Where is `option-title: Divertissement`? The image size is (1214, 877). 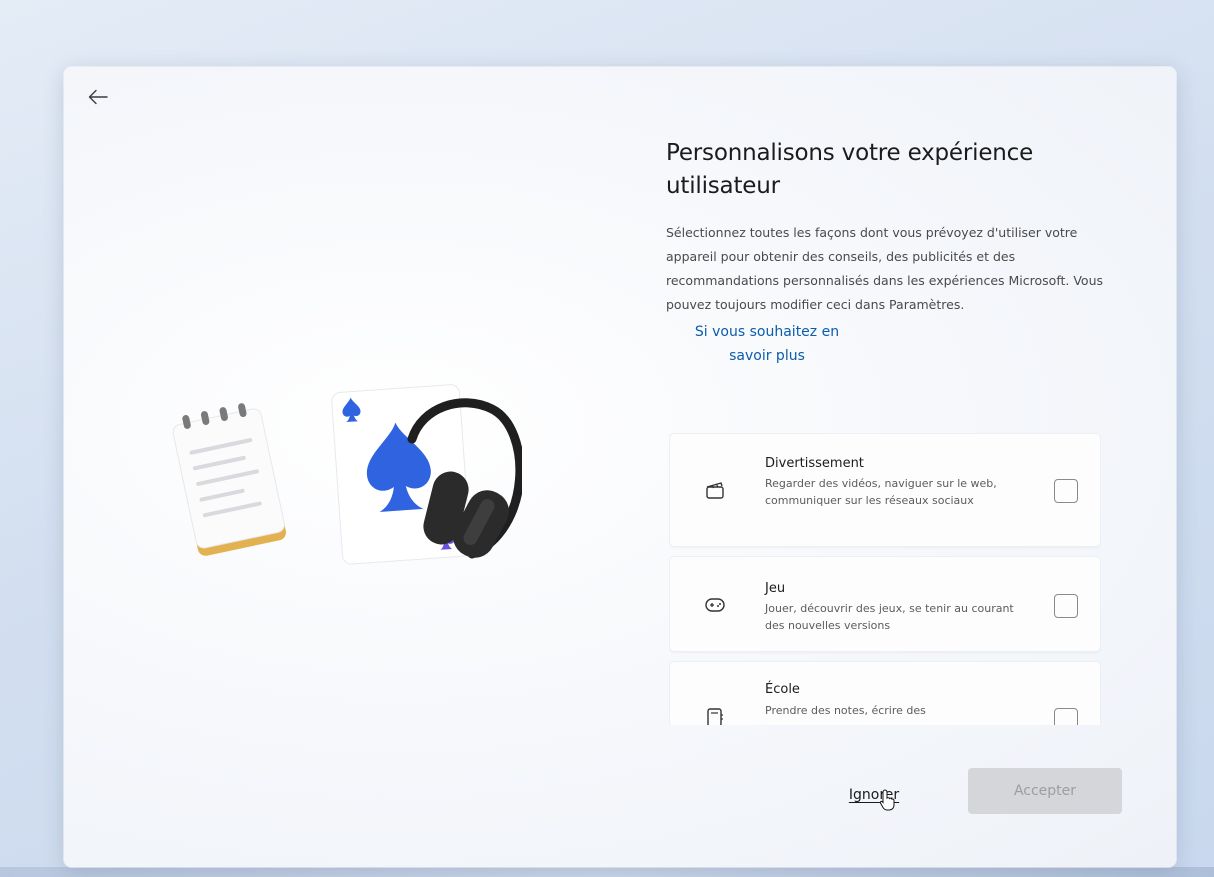
option-title: Divertissement is located at coordinates (814, 463).